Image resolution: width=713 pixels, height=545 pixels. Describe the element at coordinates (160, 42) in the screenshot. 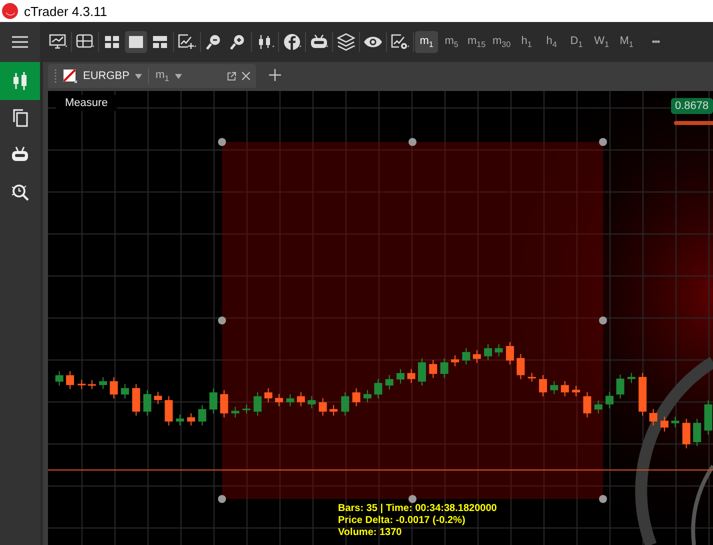

I see `split-layout-icon` at that location.